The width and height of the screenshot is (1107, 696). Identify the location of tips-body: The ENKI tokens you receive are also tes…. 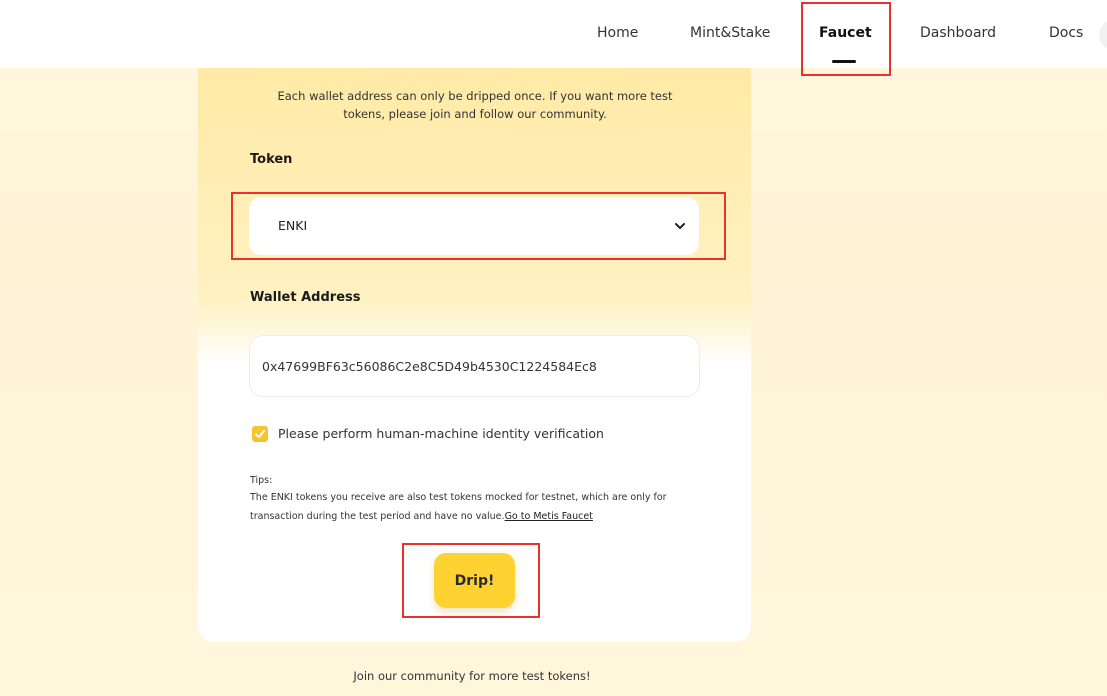
(458, 507).